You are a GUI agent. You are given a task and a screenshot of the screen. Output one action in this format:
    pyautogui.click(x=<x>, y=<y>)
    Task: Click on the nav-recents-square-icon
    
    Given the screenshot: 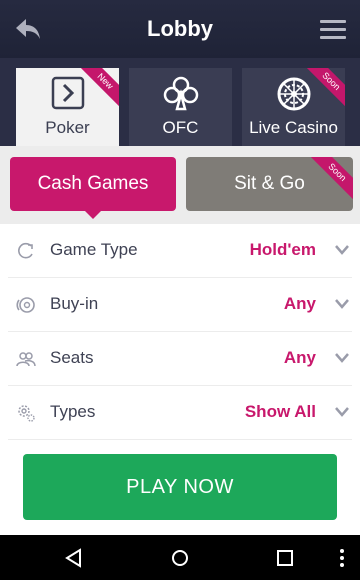 What is the action you would take?
    pyautogui.click(x=285, y=558)
    